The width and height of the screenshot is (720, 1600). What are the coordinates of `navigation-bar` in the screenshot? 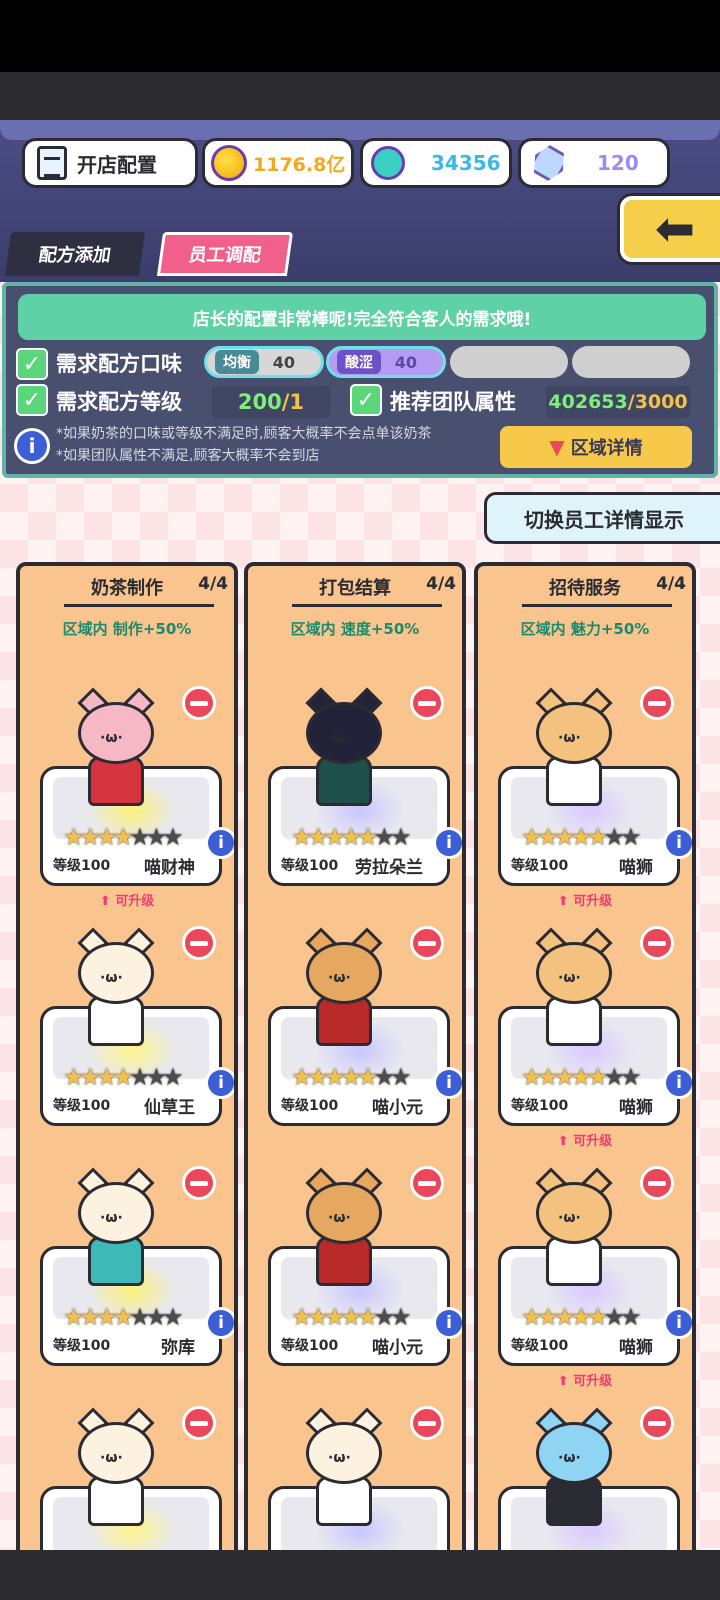 It's located at (360, 1575).